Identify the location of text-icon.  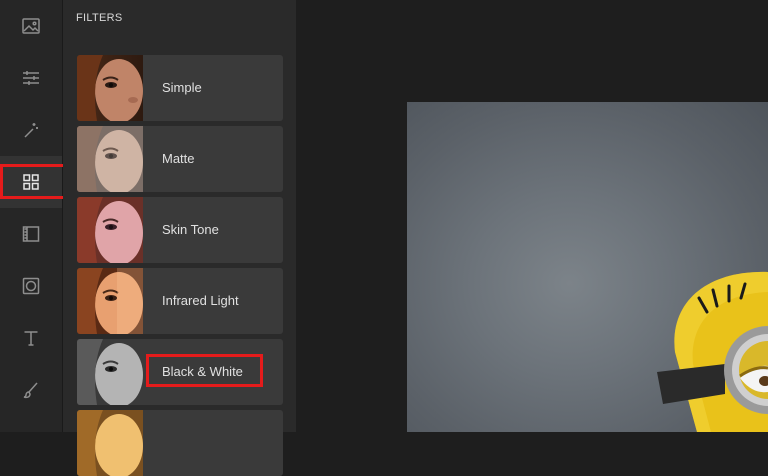
(31, 338).